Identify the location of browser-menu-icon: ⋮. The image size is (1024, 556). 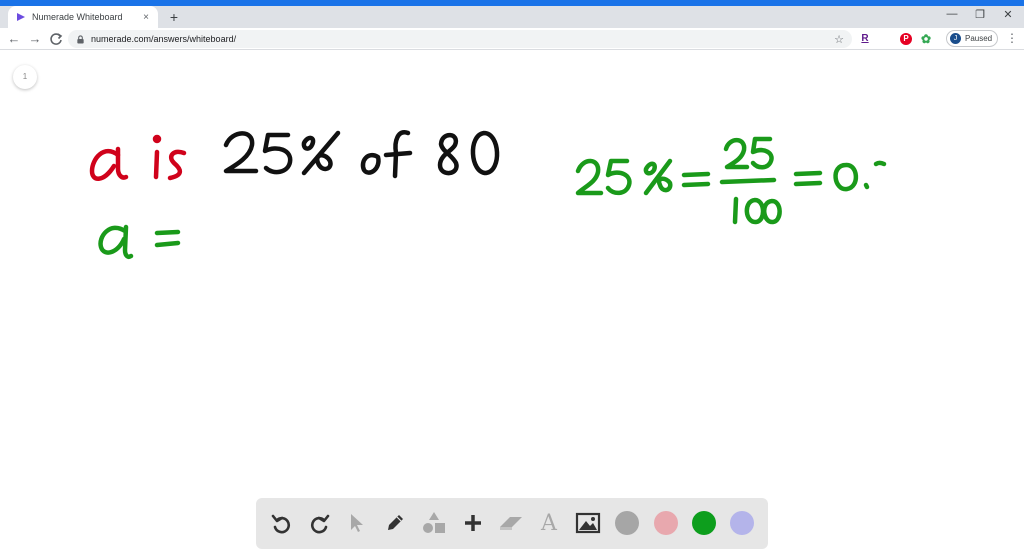
(1012, 38).